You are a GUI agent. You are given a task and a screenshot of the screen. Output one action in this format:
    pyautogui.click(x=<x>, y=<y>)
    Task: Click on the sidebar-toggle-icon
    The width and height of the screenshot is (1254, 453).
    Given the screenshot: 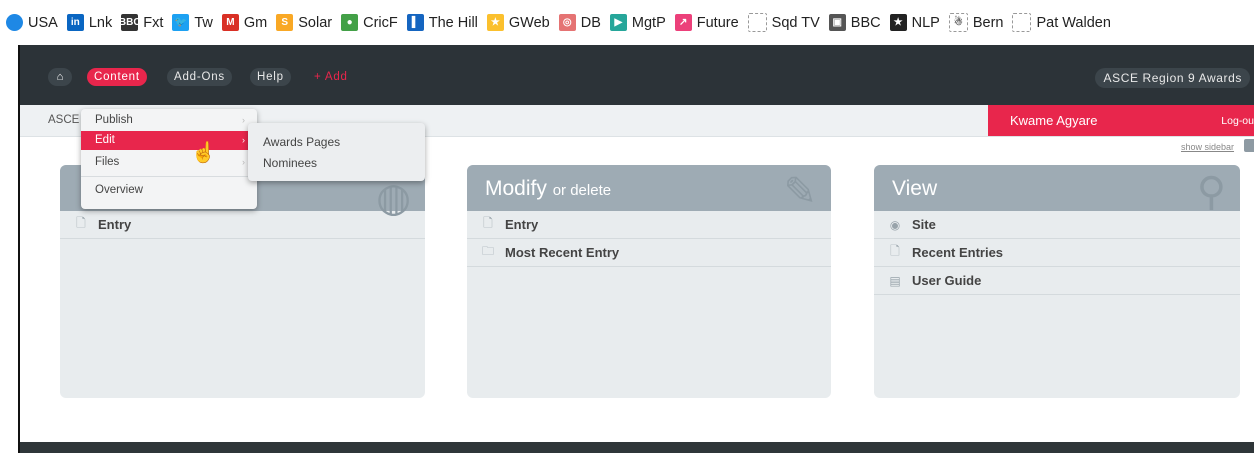 What is the action you would take?
    pyautogui.click(x=1249, y=145)
    